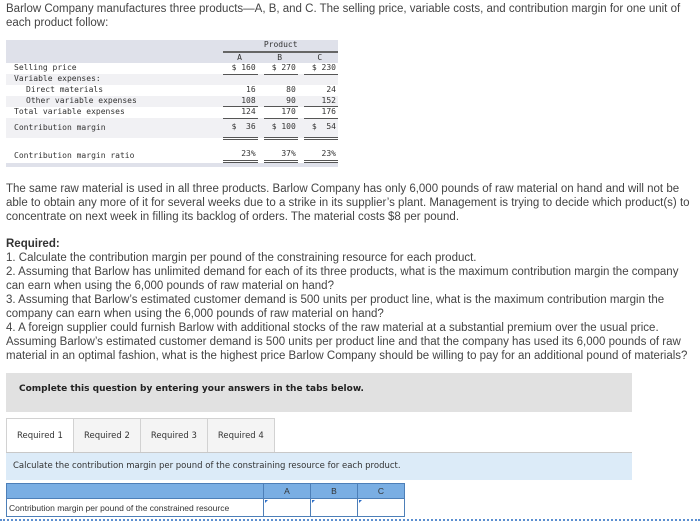 The height and width of the screenshot is (522, 700). Describe the element at coordinates (320, 101) in the screenshot. I see `cell-value: 152` at that location.